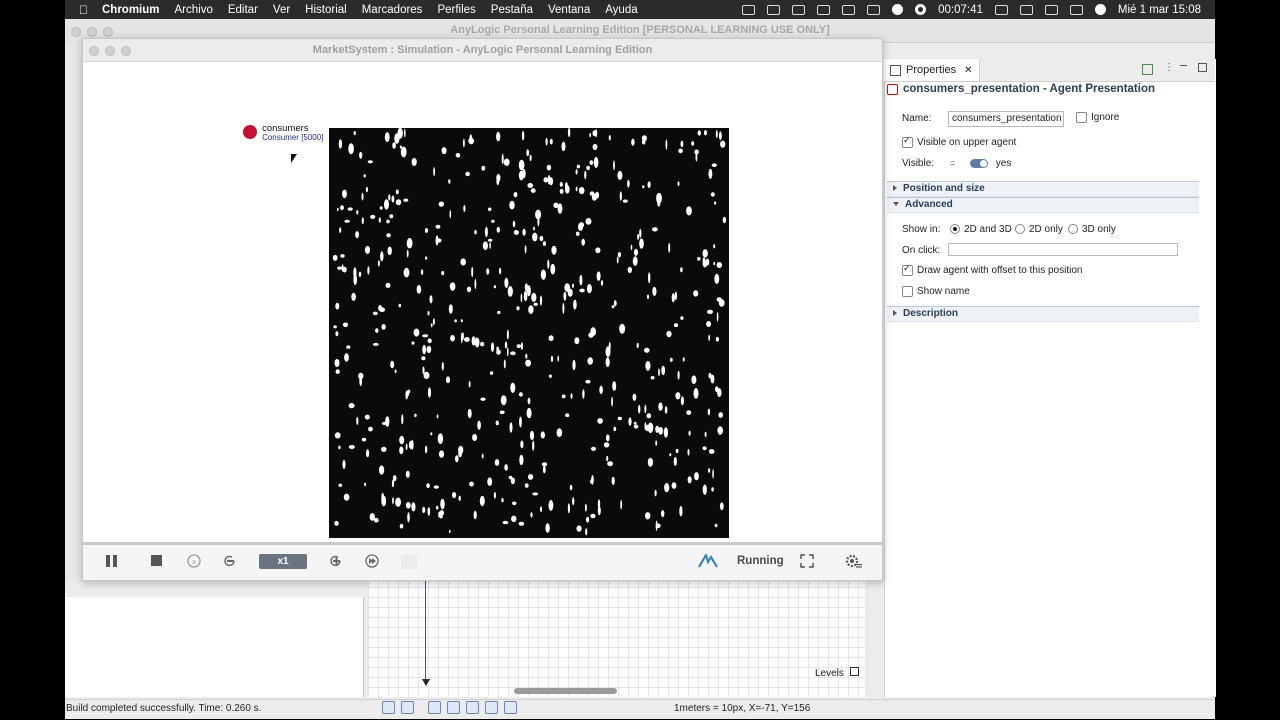 The height and width of the screenshot is (720, 1280). I want to click on battery-icon, so click(1001, 9).